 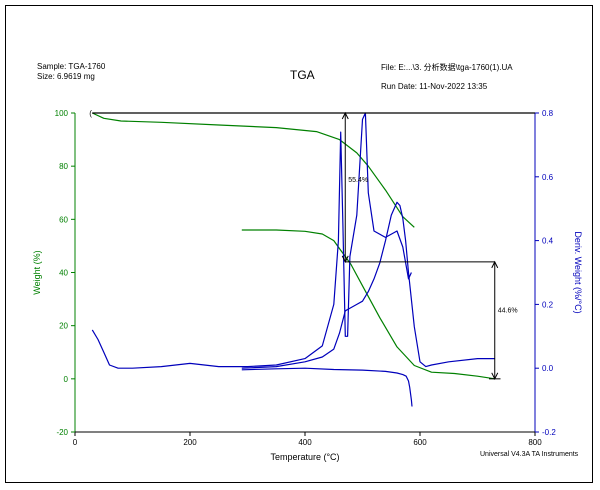 I want to click on y2-tick-label: 0.2, so click(x=548, y=304).